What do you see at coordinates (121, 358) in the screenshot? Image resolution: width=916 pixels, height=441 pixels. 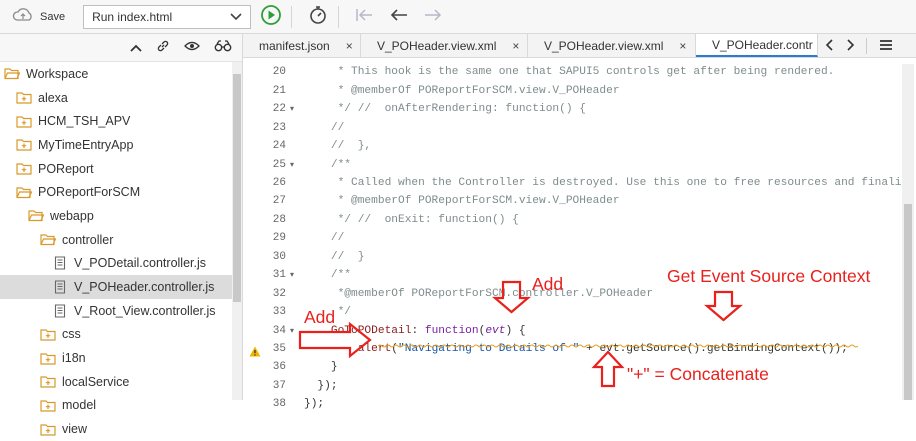 I see `tree-folder-item: i18n` at bounding box center [121, 358].